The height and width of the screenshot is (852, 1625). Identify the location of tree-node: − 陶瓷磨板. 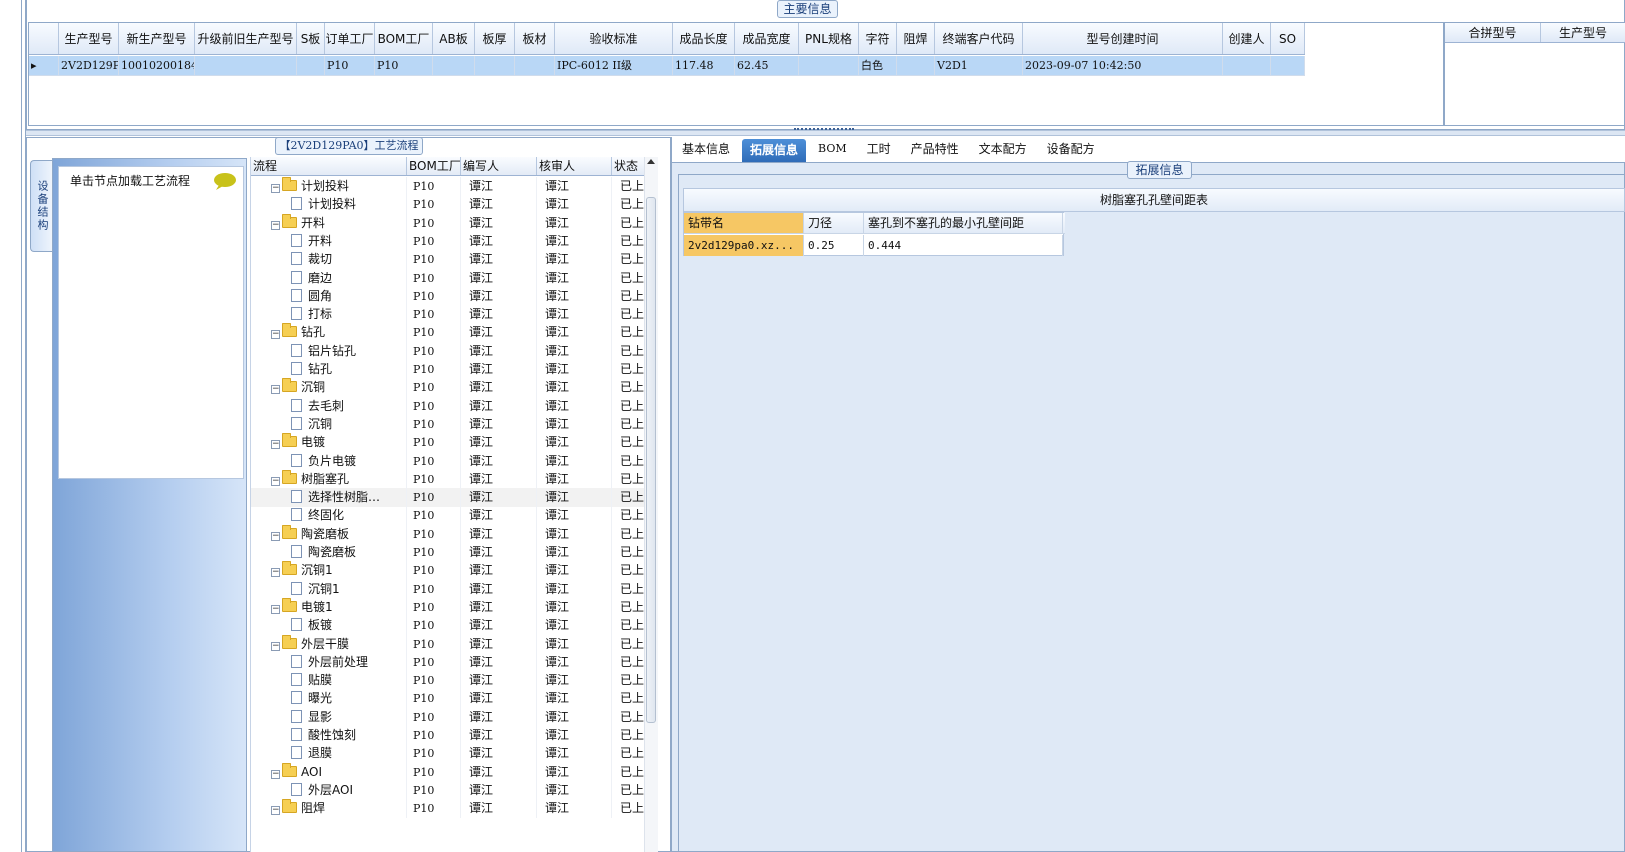
(329, 534).